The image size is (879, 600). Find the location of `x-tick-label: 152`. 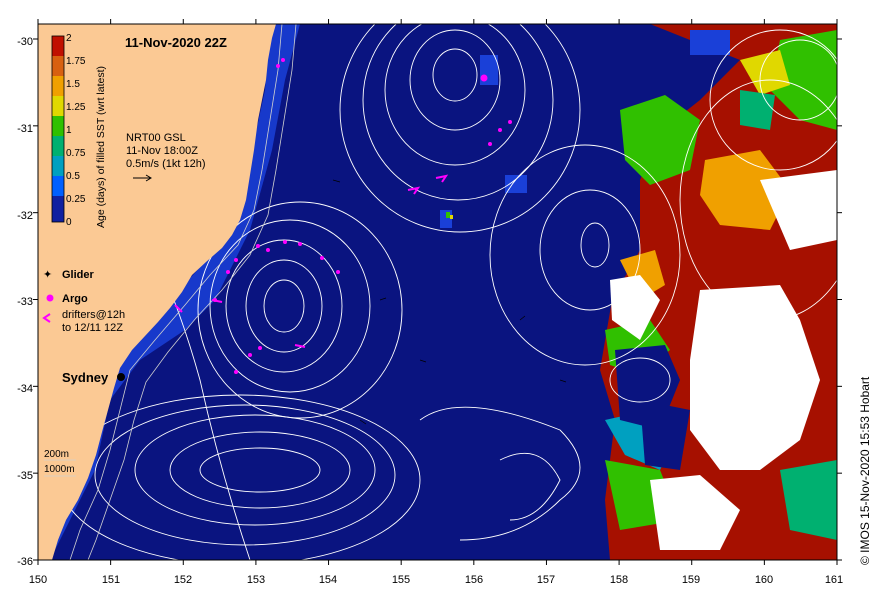

x-tick-label: 152 is located at coordinates (183, 580).